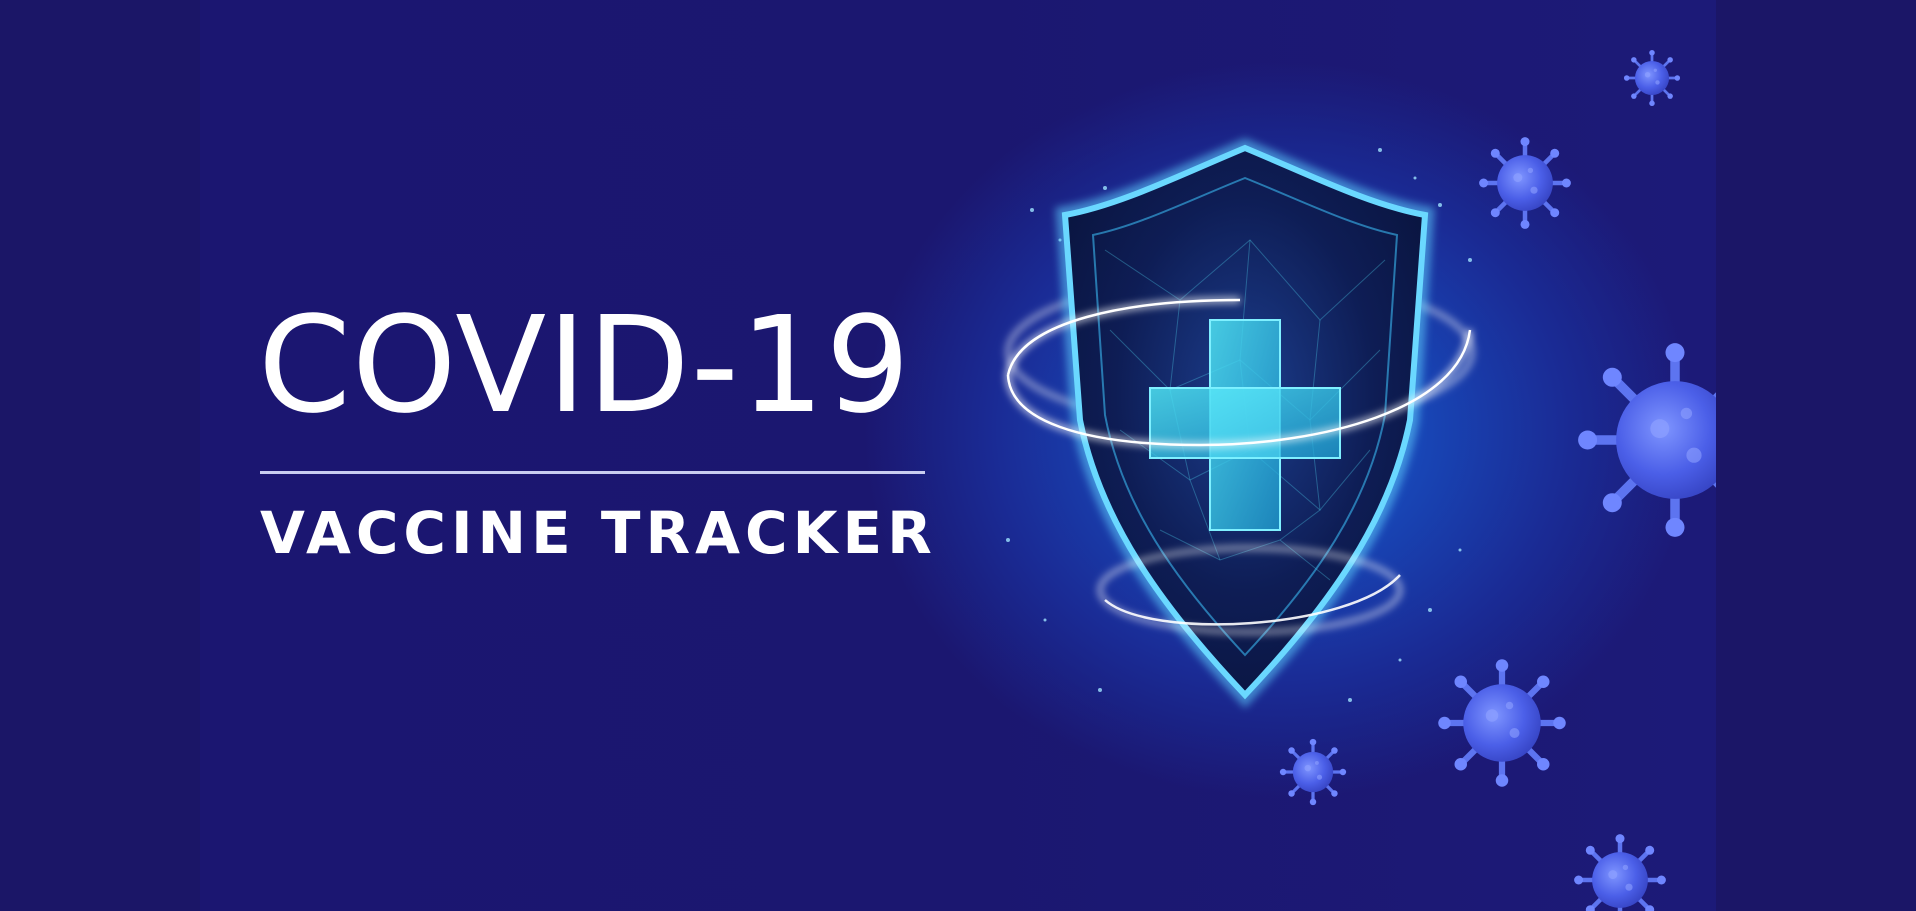 This screenshot has width=1916, height=911. What do you see at coordinates (598, 533) in the screenshot?
I see `banner-subtitle: VACCINE TRACKER` at bounding box center [598, 533].